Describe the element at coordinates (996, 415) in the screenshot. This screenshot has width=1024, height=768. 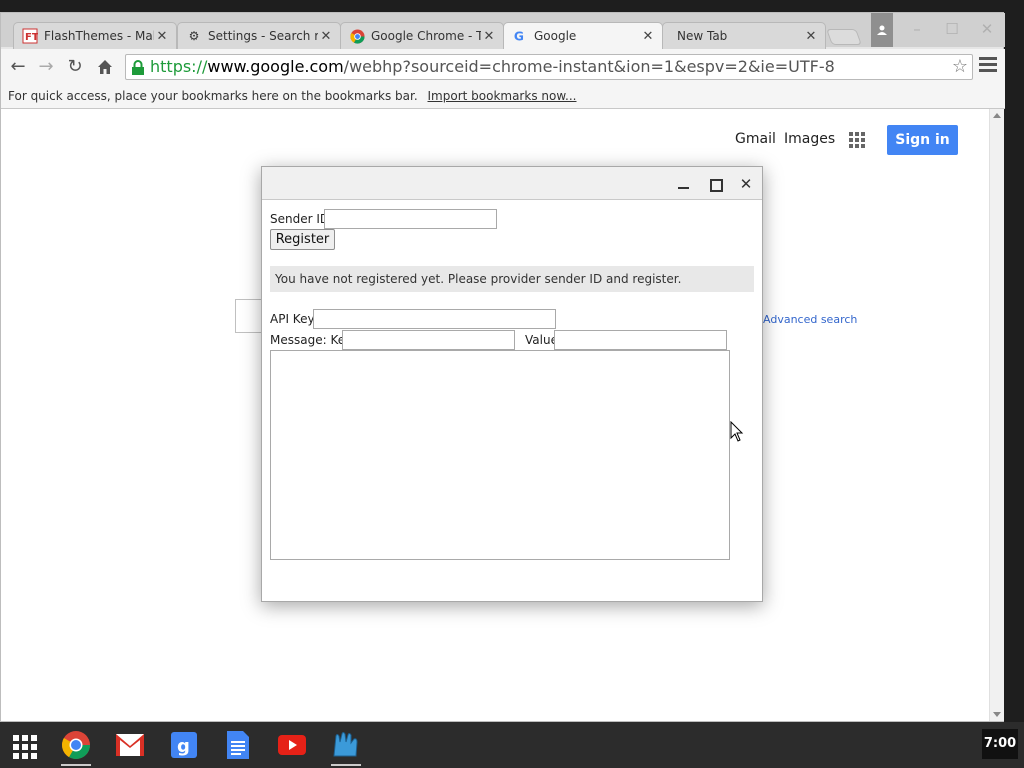
I see `page-scrollbar` at that location.